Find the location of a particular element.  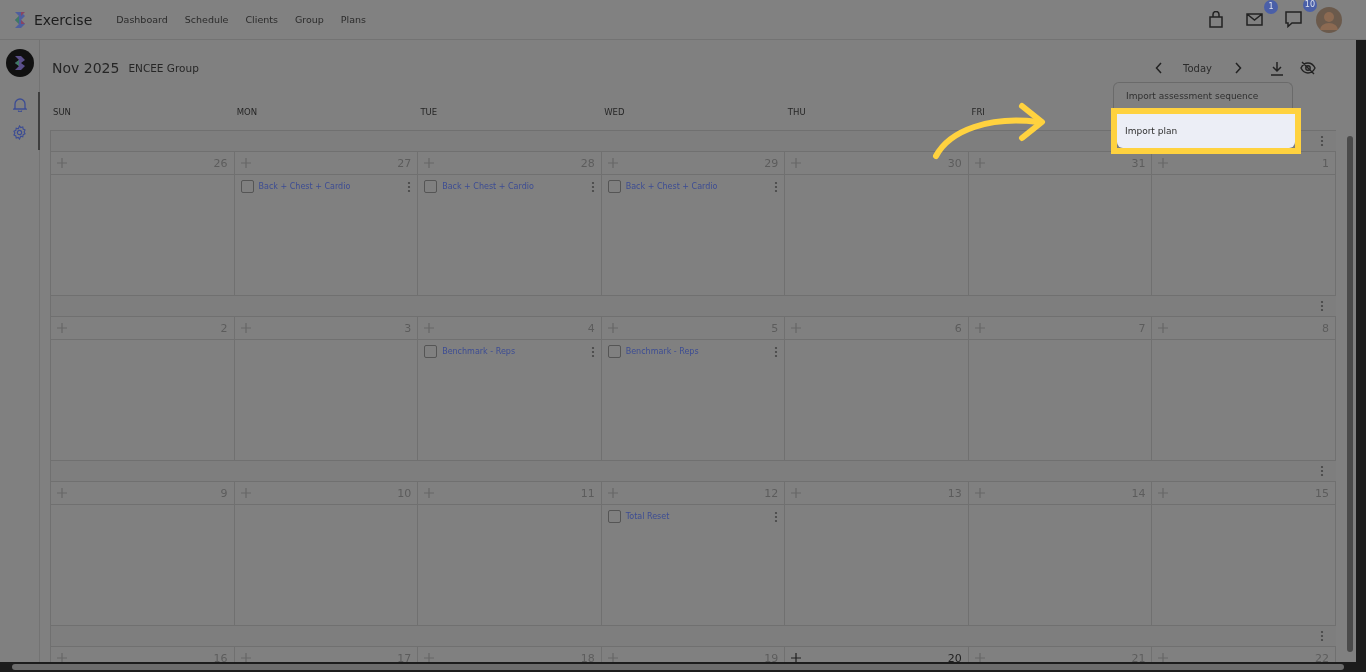

workout-link: Total Reset is located at coordinates (647, 516).